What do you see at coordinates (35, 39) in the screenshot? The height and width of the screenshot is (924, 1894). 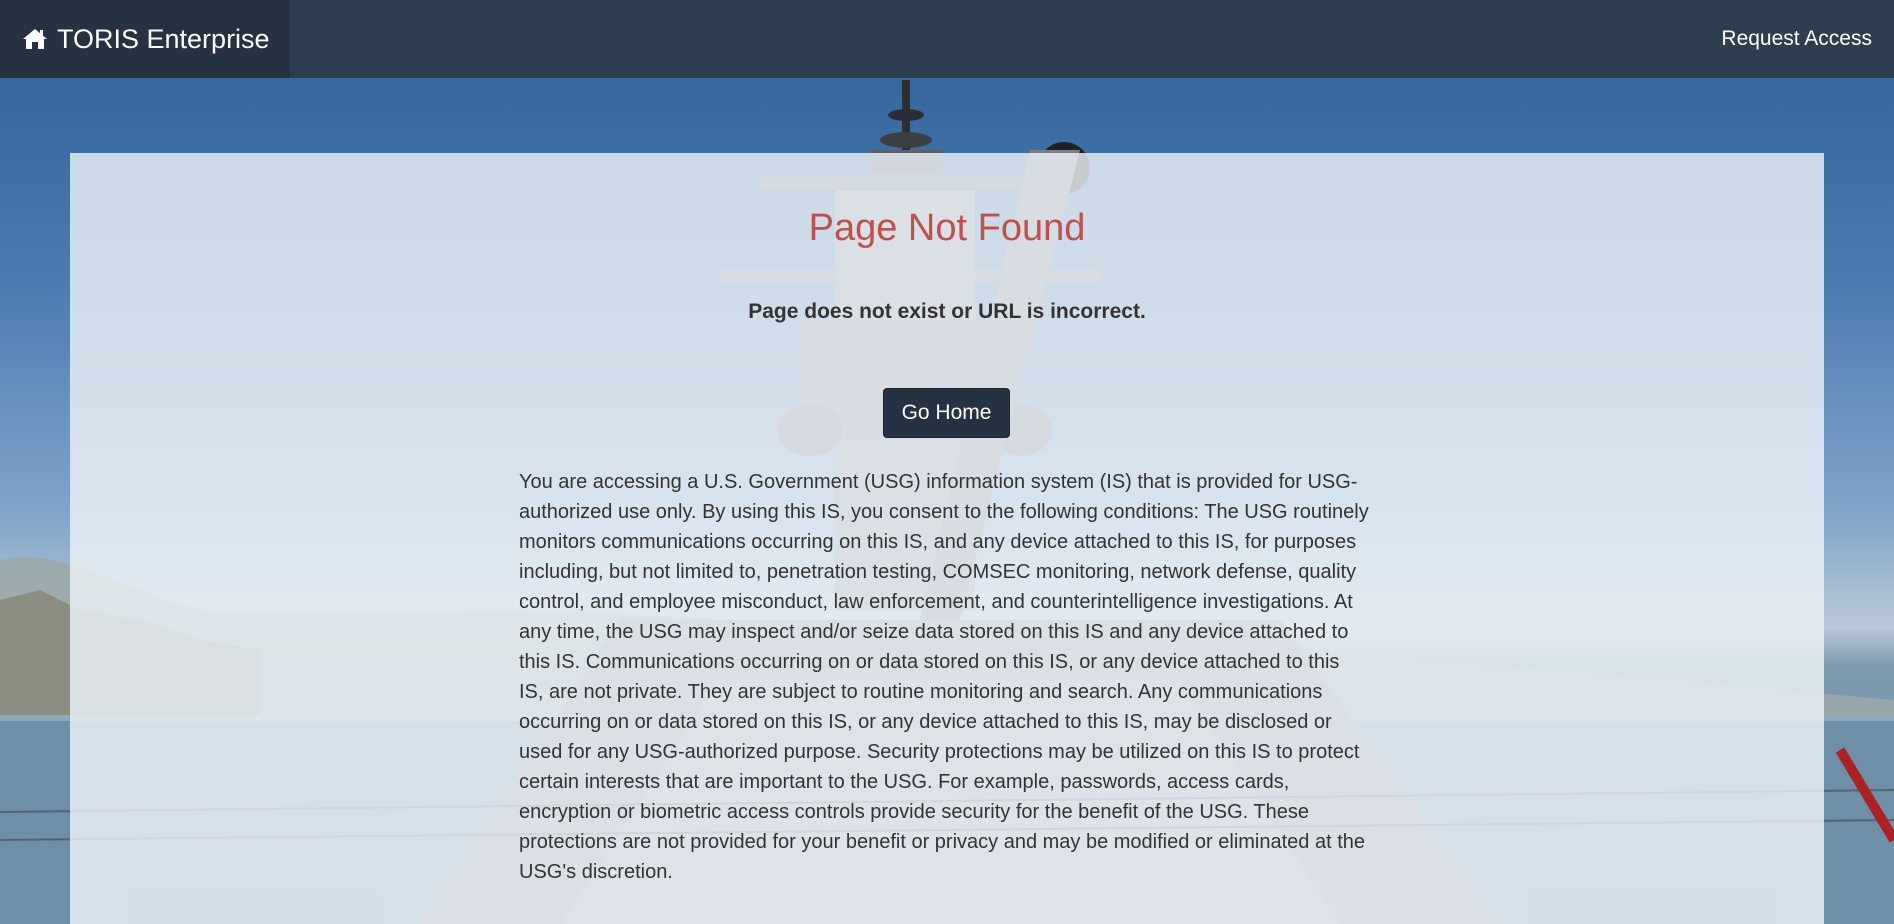 I see `home-icon` at bounding box center [35, 39].